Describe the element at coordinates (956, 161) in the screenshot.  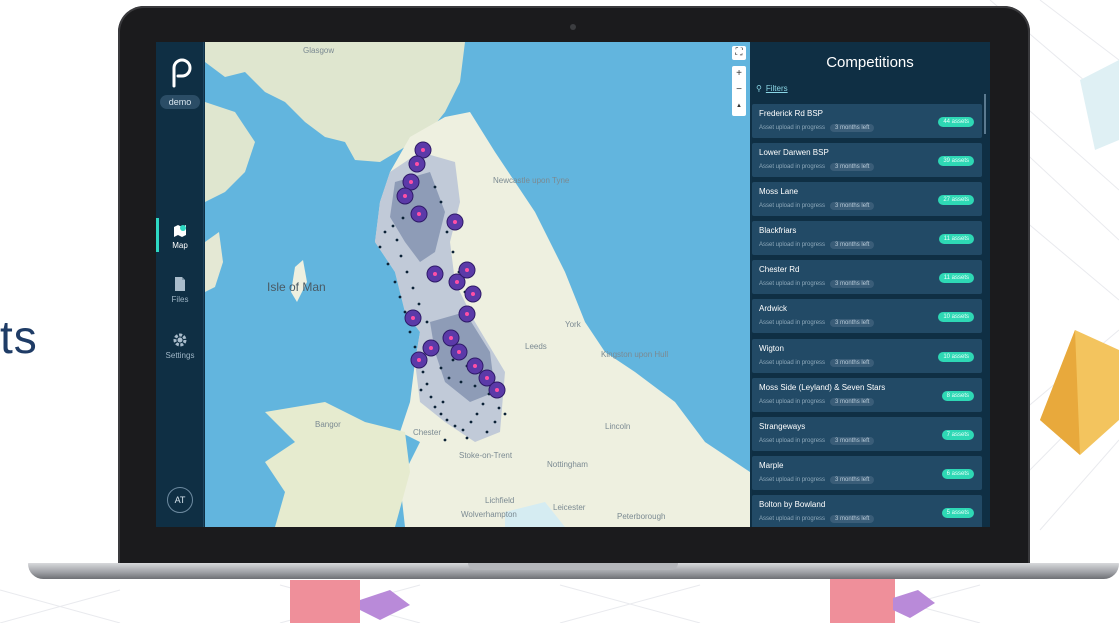
I see `asset-count-badge: 39 assets` at that location.